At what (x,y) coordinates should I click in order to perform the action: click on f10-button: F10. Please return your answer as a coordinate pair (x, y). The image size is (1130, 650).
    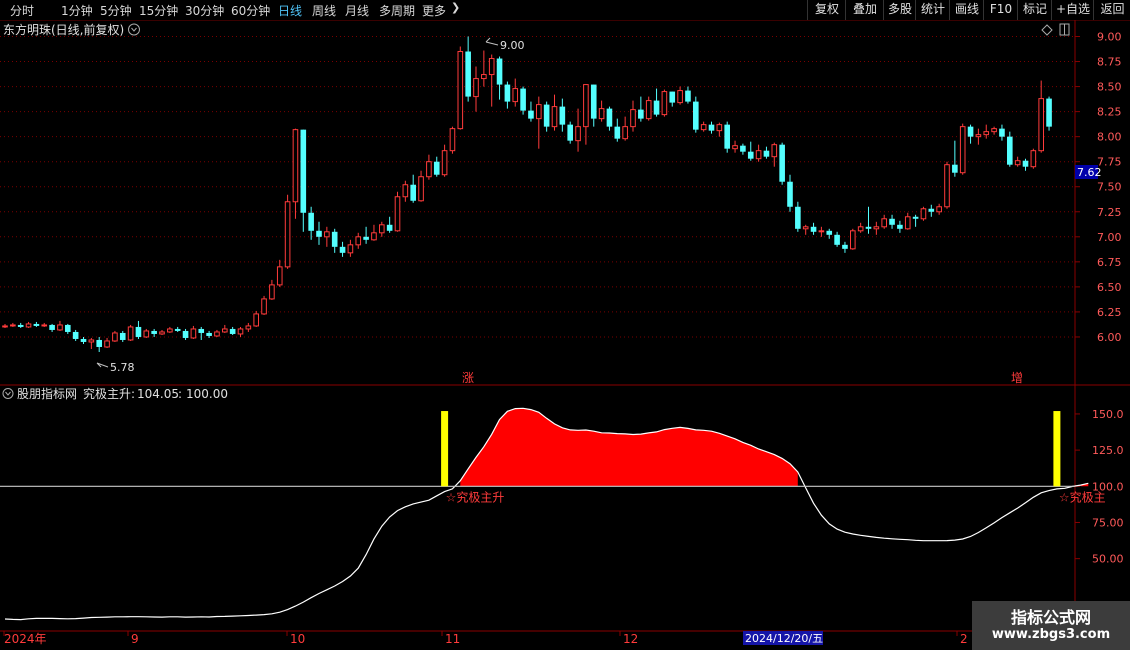
    Looking at the image, I should click on (1000, 10).